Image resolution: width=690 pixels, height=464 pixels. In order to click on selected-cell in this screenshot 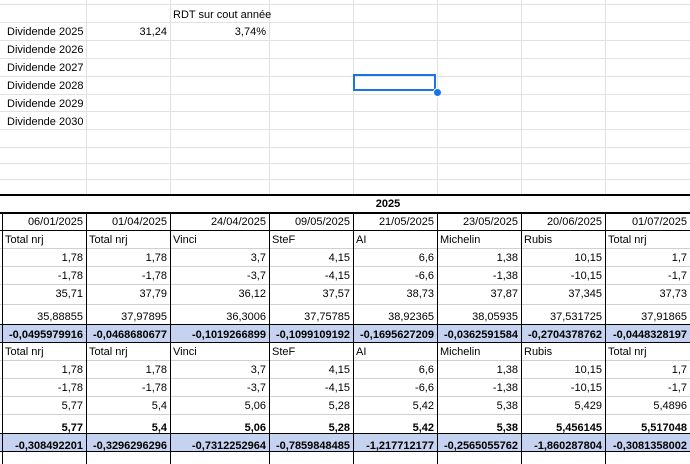, I will do `click(394, 82)`.